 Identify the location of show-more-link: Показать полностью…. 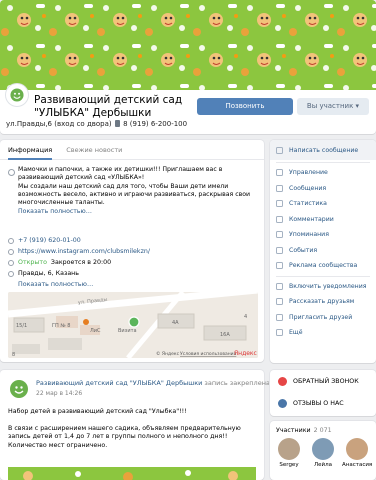
(138, 211).